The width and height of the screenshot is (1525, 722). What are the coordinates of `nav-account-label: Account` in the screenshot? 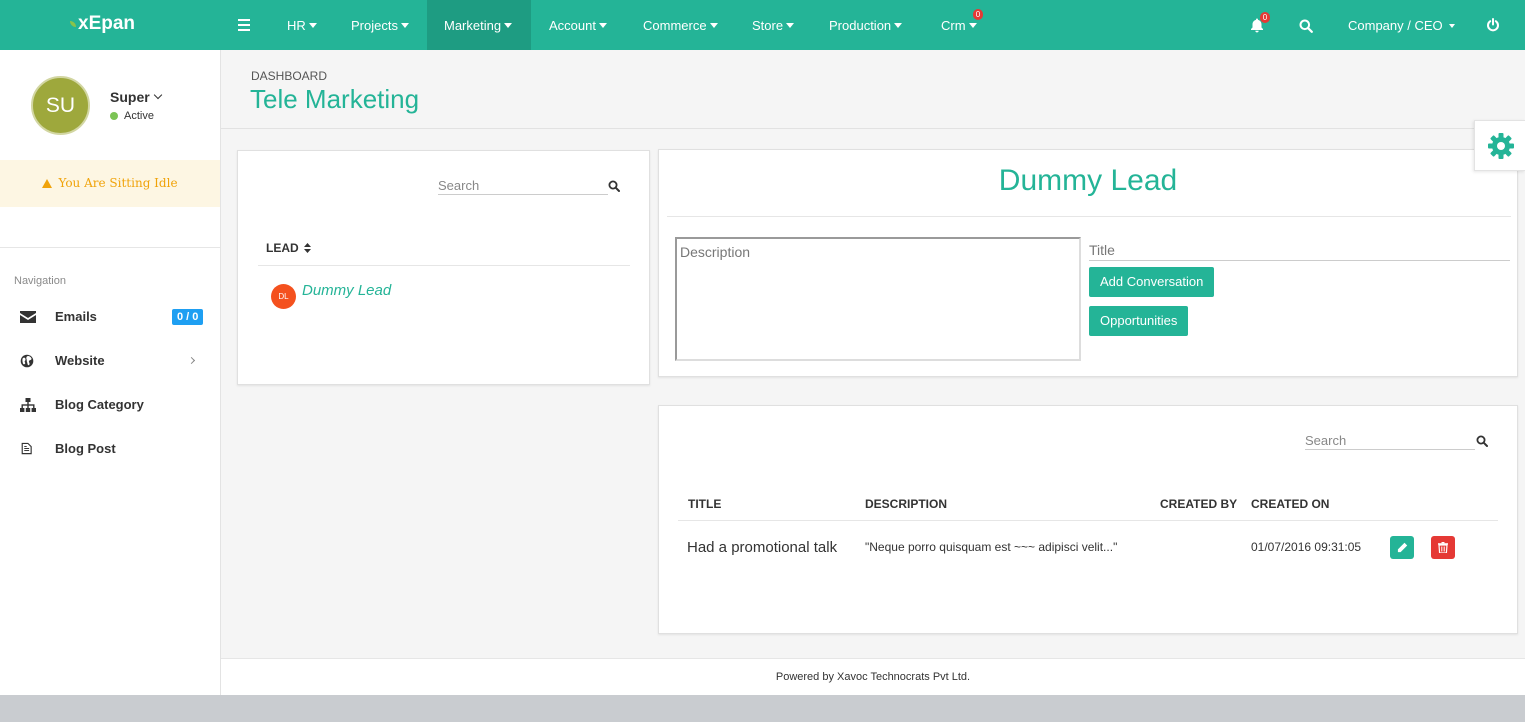 It's located at (572, 25).